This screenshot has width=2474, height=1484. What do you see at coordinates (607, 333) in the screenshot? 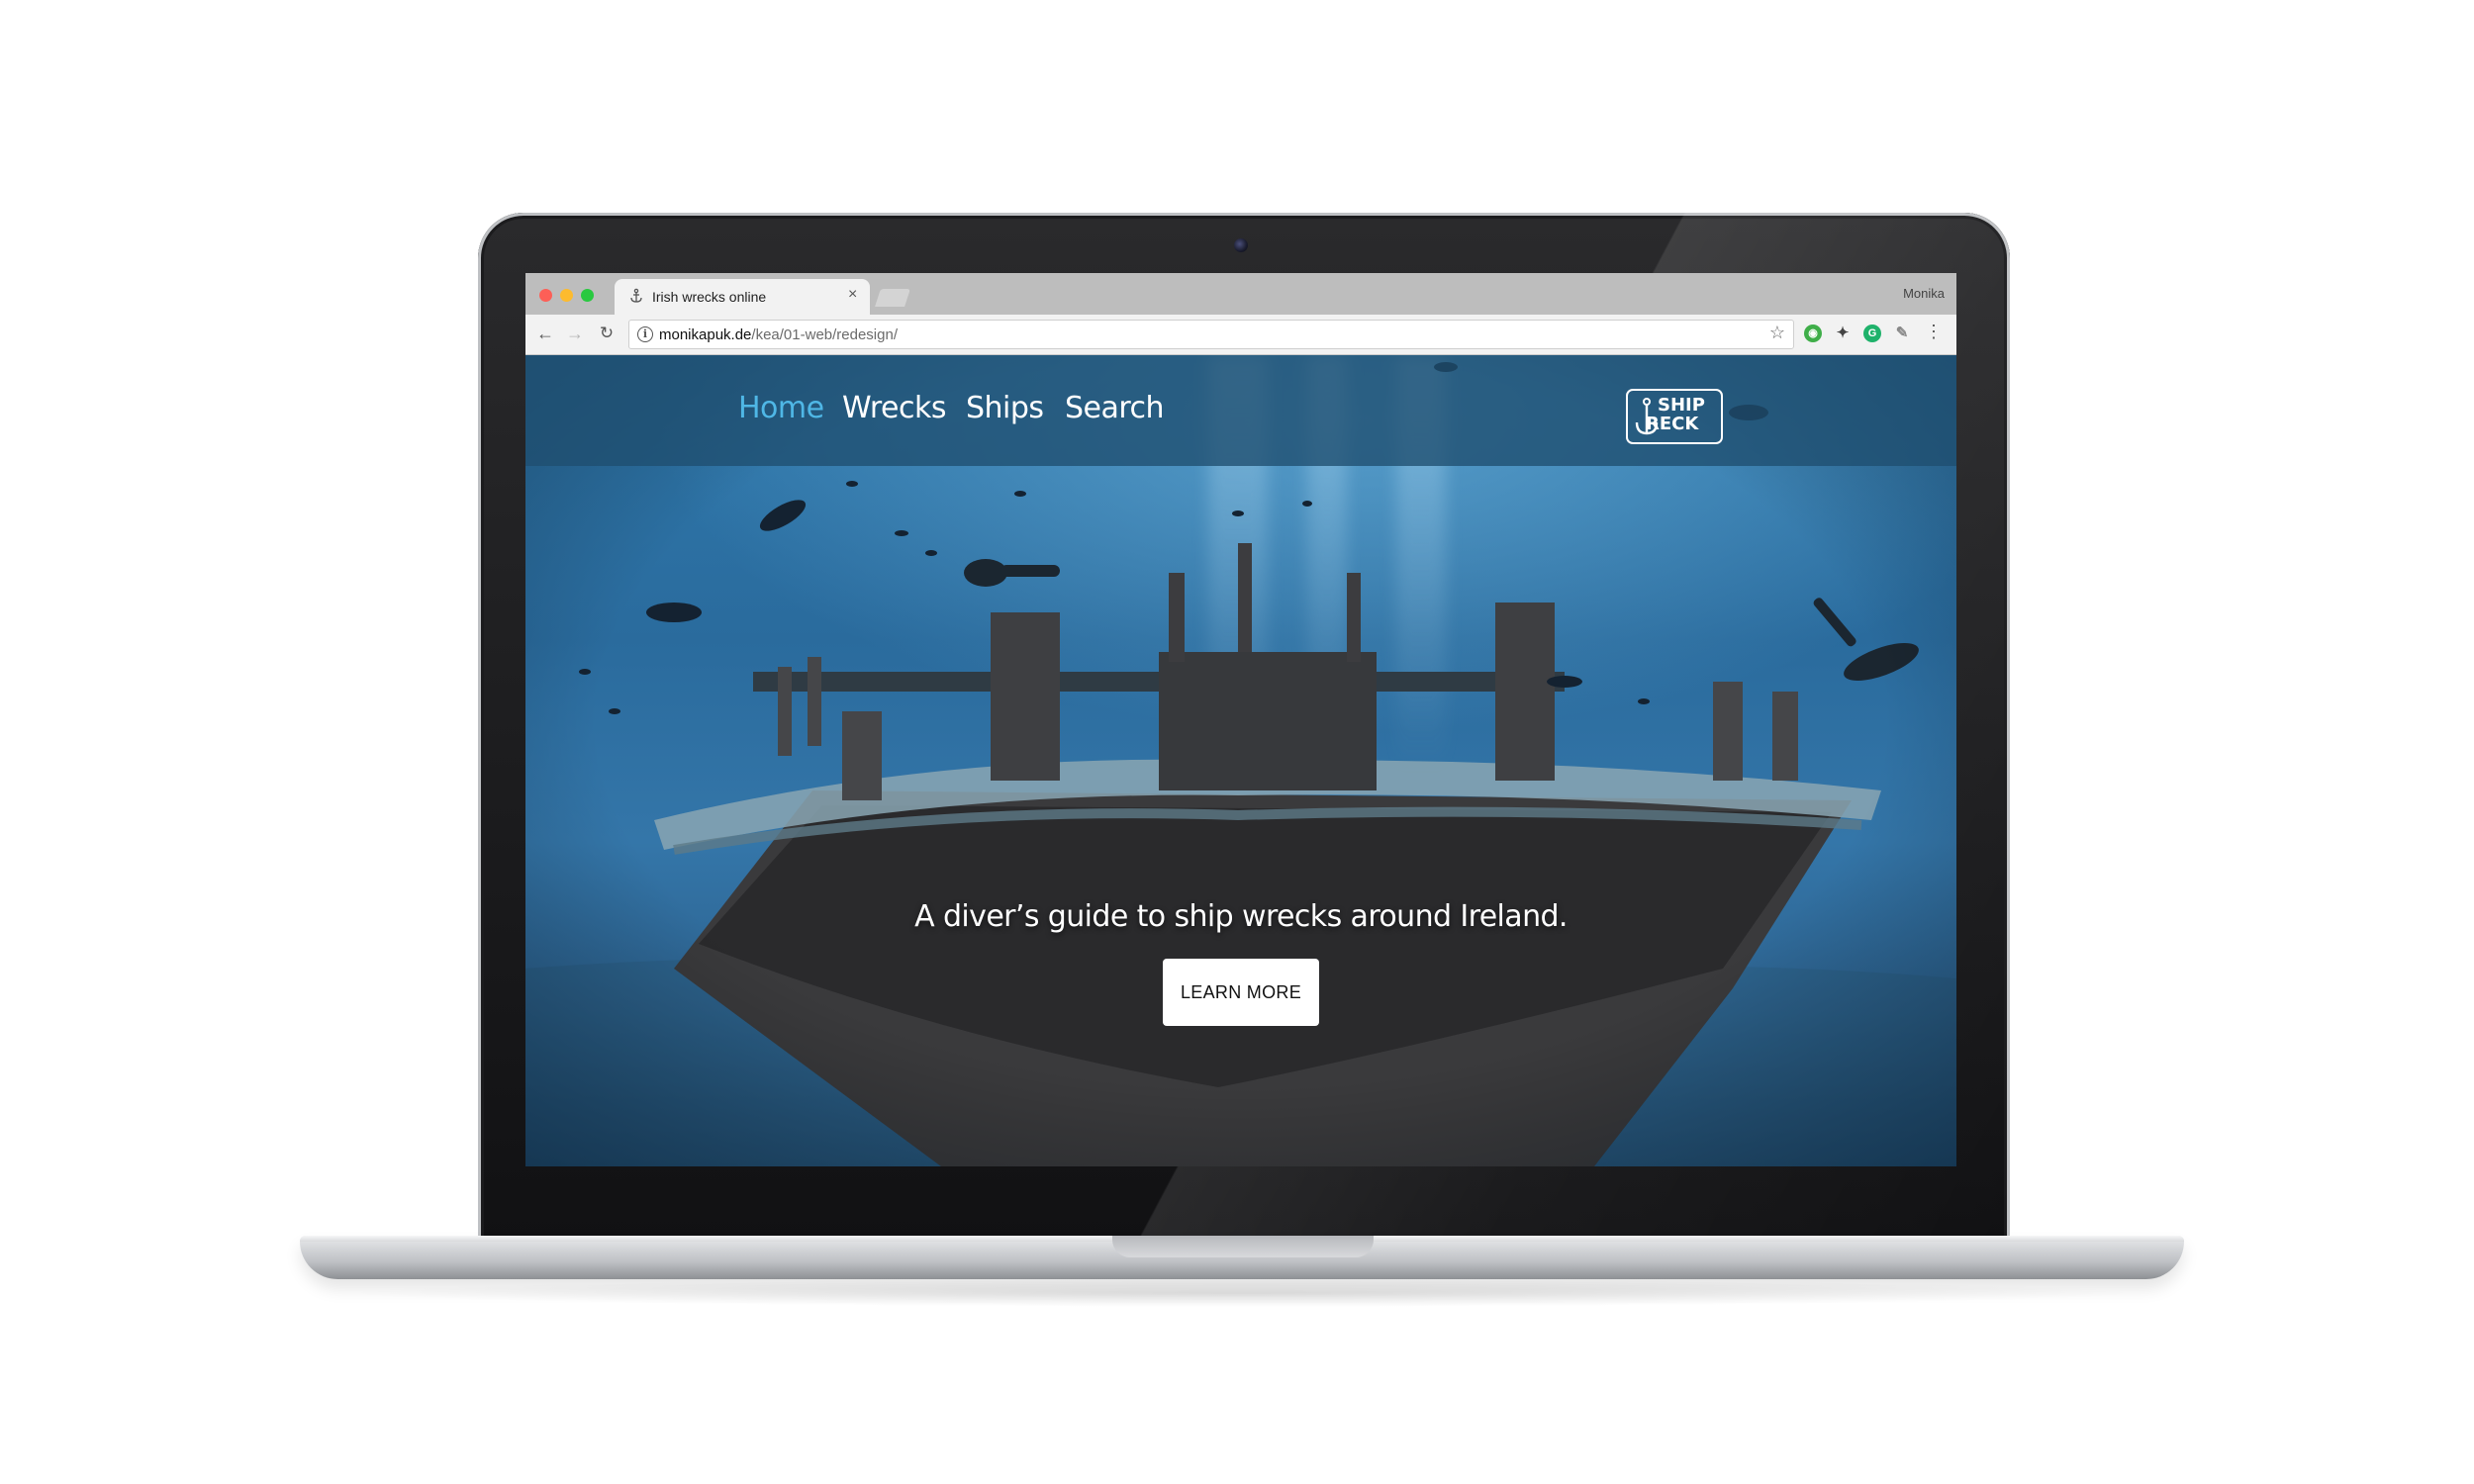
I see `reload-icon: ↻` at bounding box center [607, 333].